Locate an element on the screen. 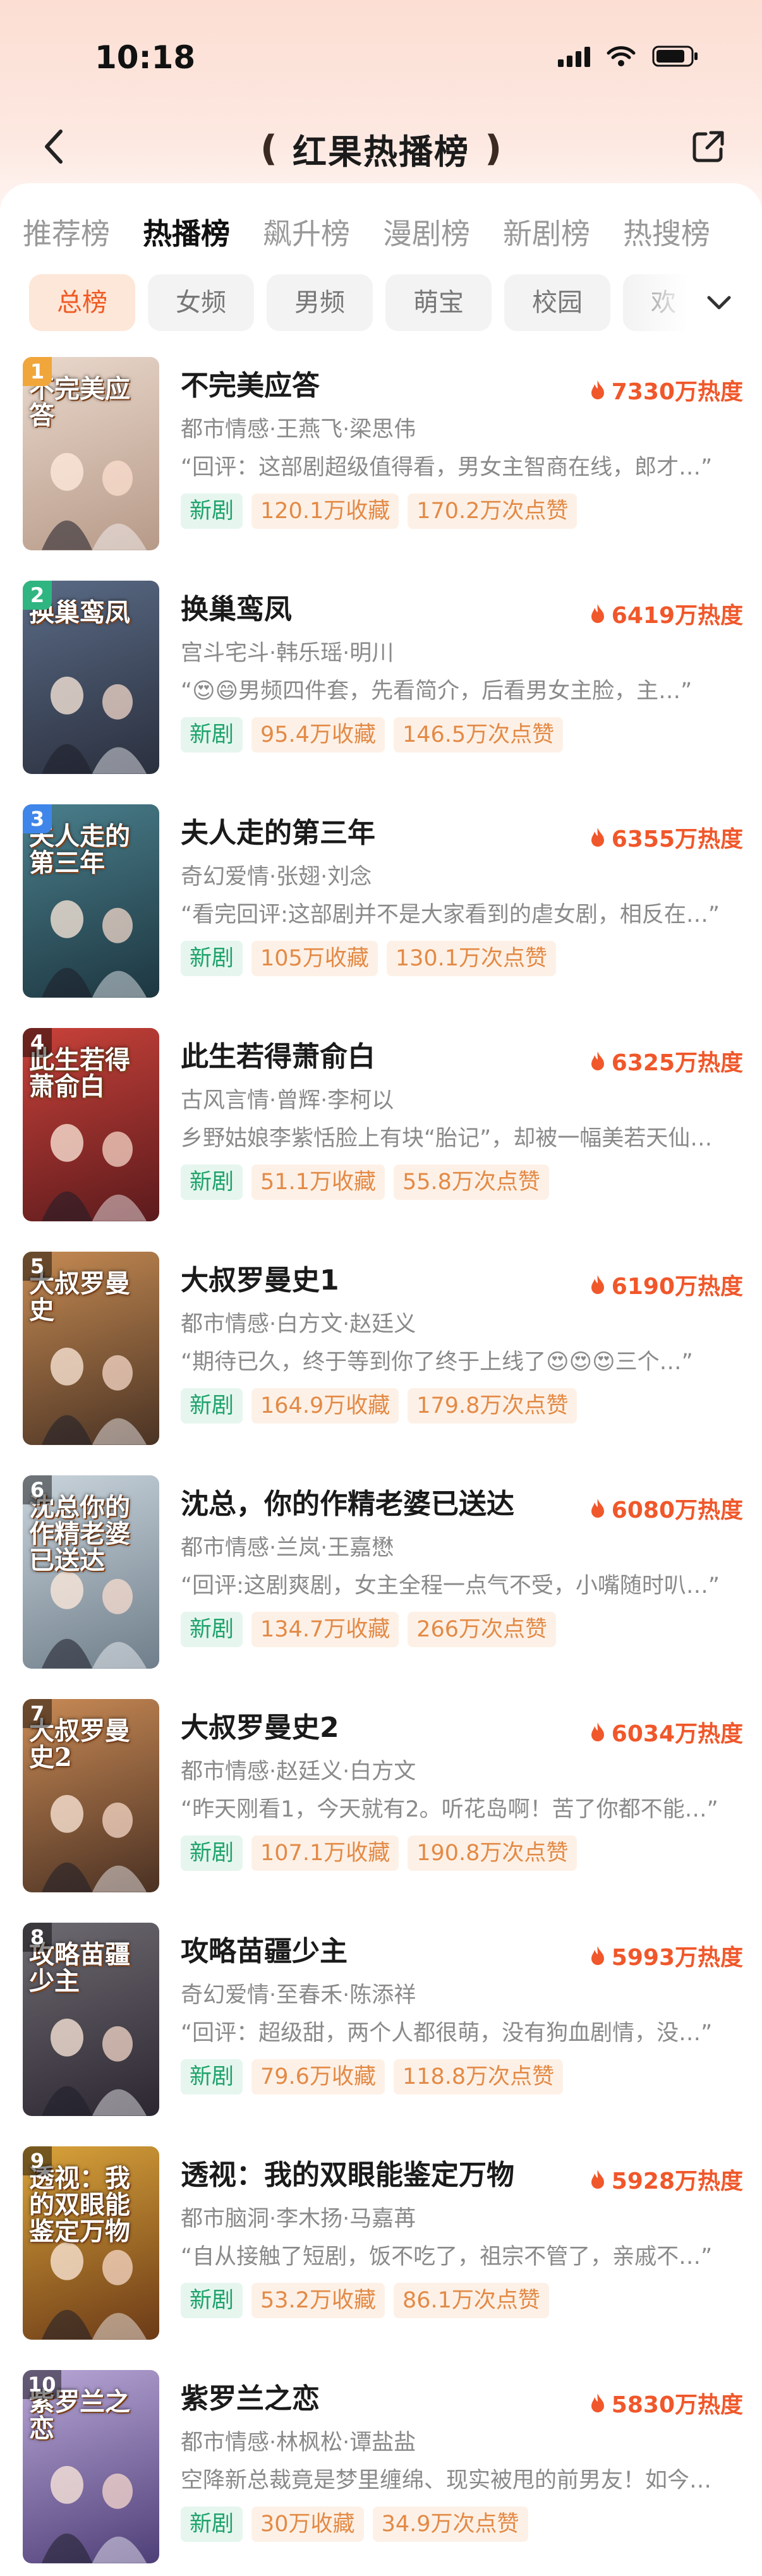 This screenshot has width=762, height=2576. favorites-count: 30万收藏 is located at coordinates (307, 2524).